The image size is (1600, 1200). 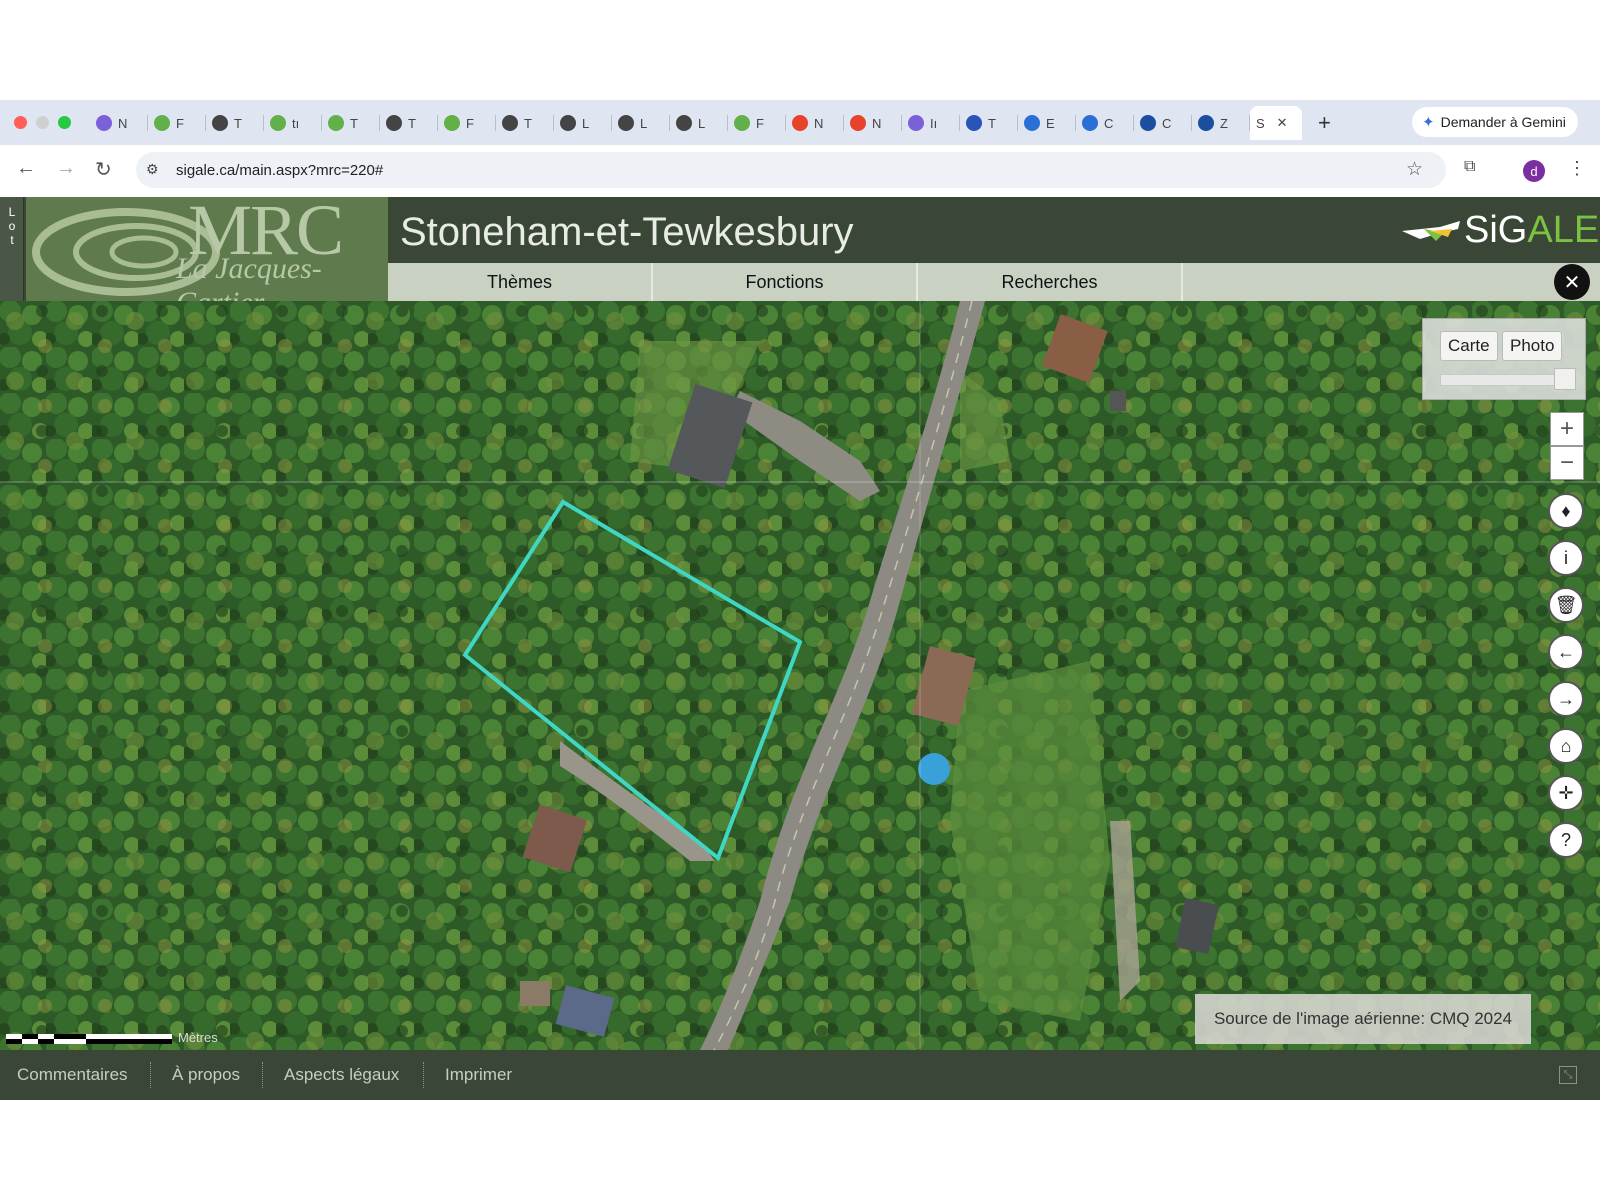 What do you see at coordinates (1572, 282) in the screenshot?
I see `close-panel-button: ✕` at bounding box center [1572, 282].